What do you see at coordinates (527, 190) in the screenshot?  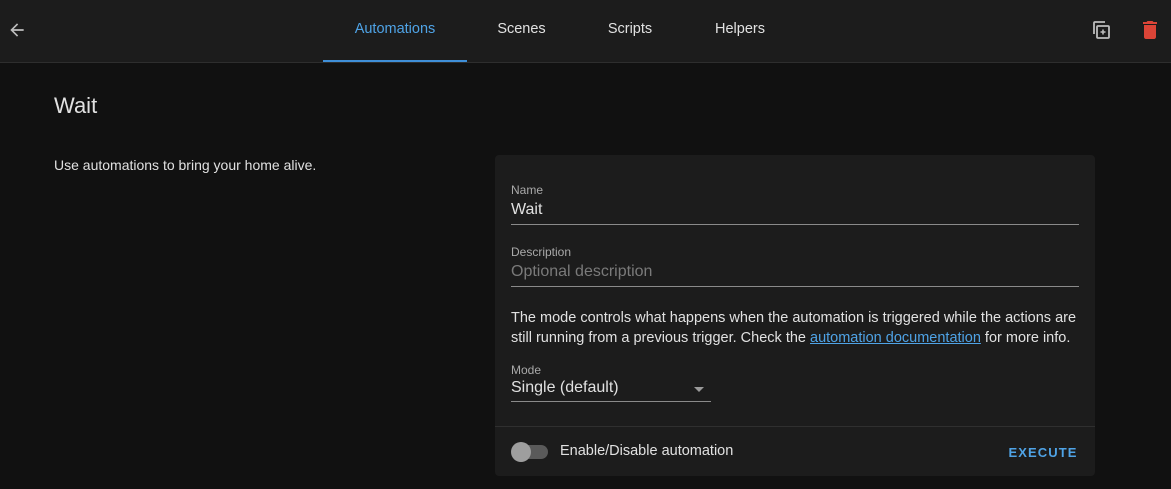 I see `name-label: Name` at bounding box center [527, 190].